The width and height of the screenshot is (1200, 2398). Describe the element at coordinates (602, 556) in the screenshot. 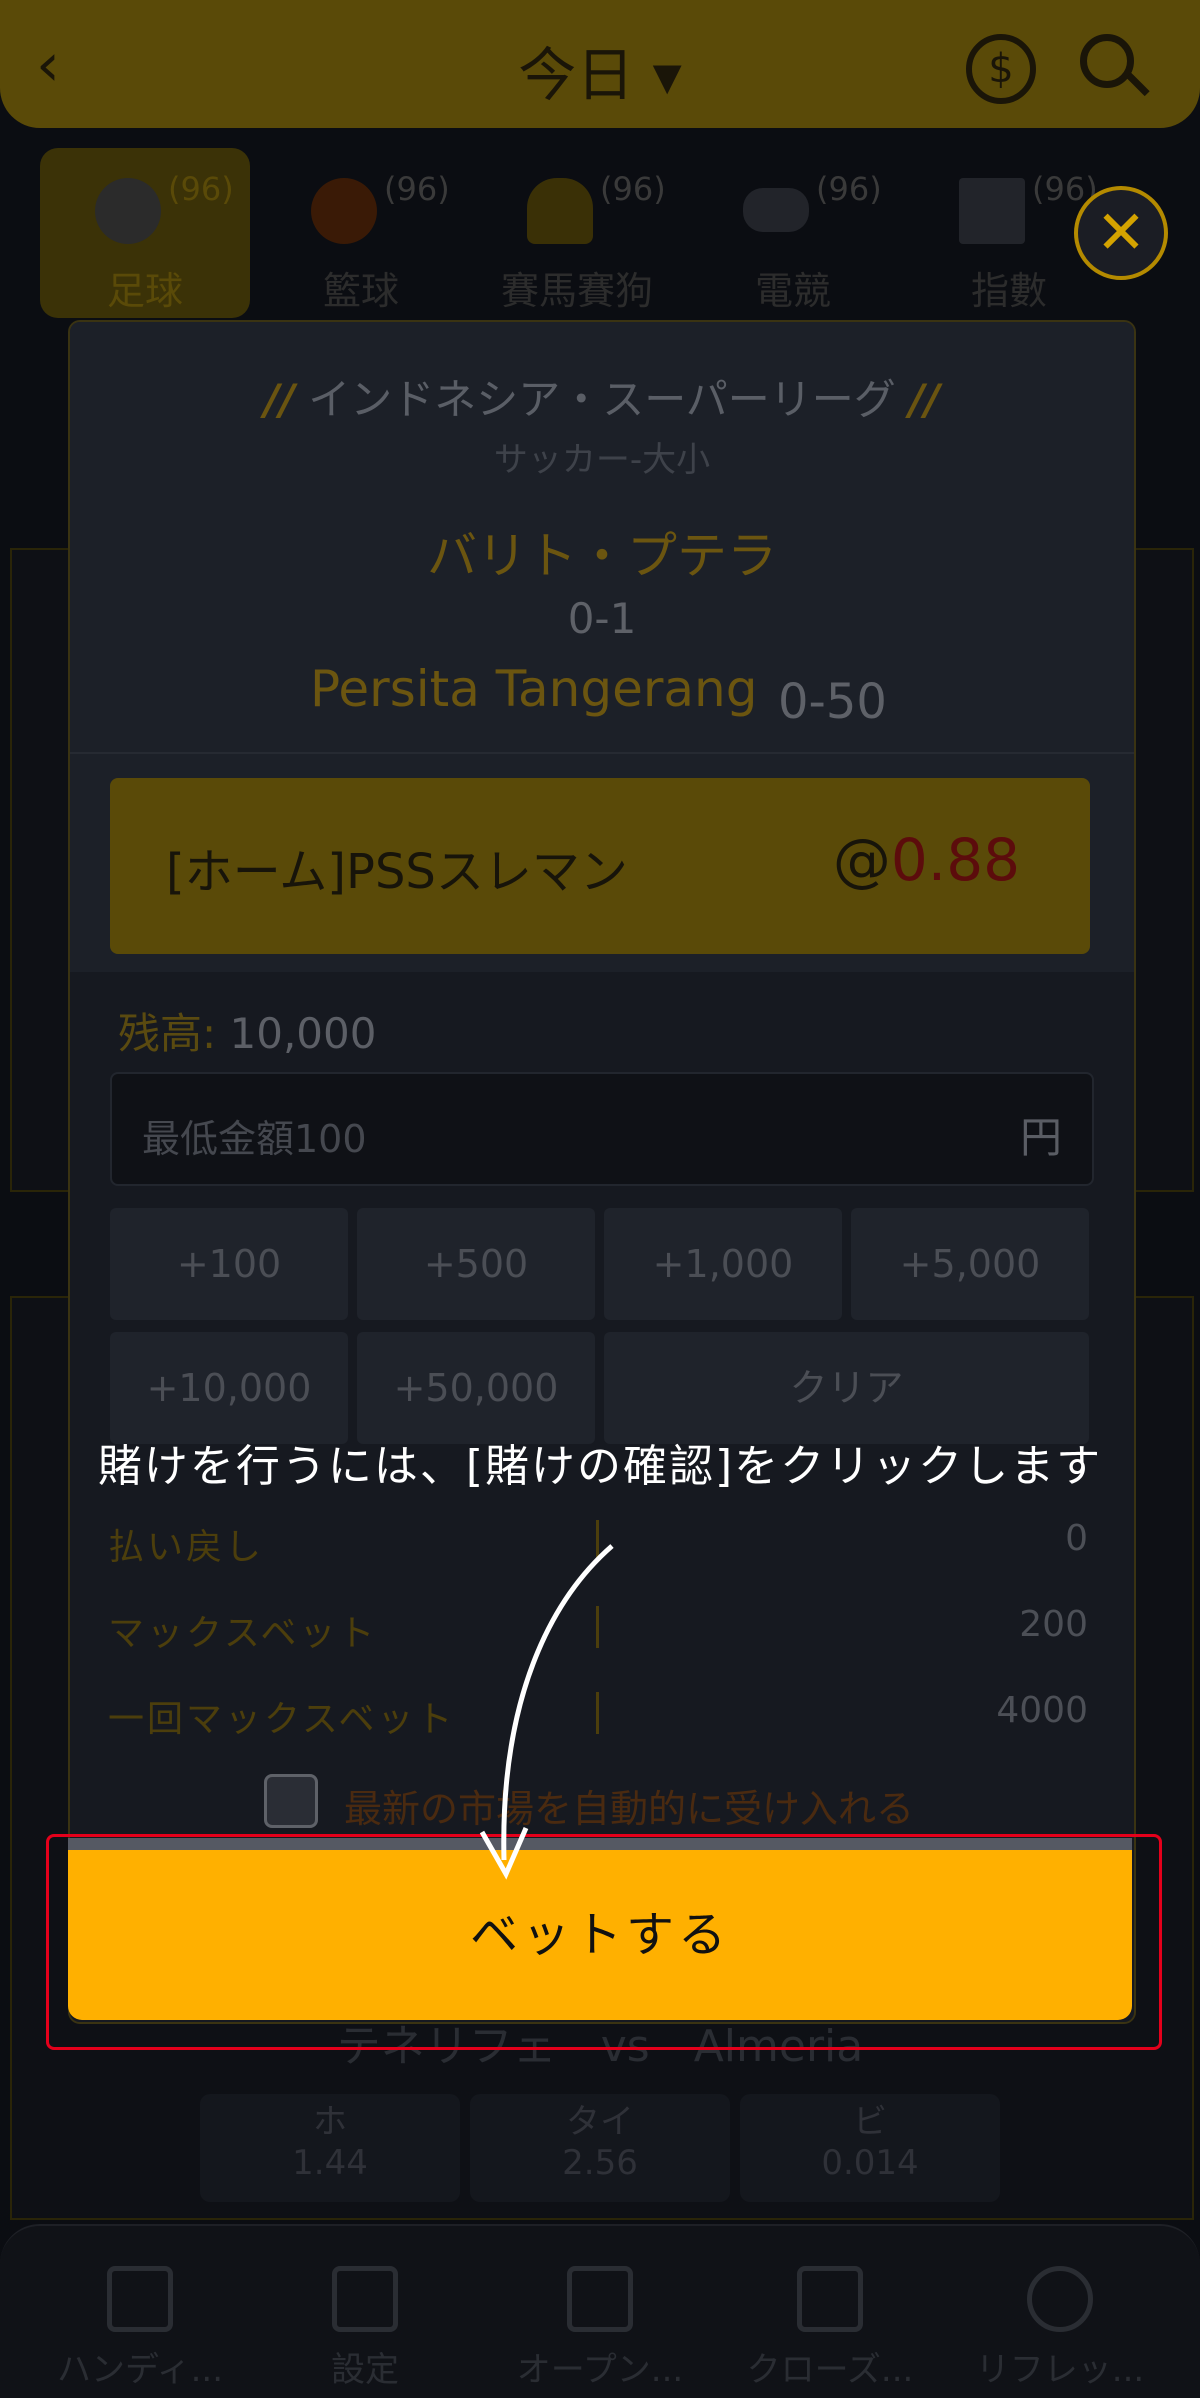

I see `home-team: バリト・プテラ` at that location.